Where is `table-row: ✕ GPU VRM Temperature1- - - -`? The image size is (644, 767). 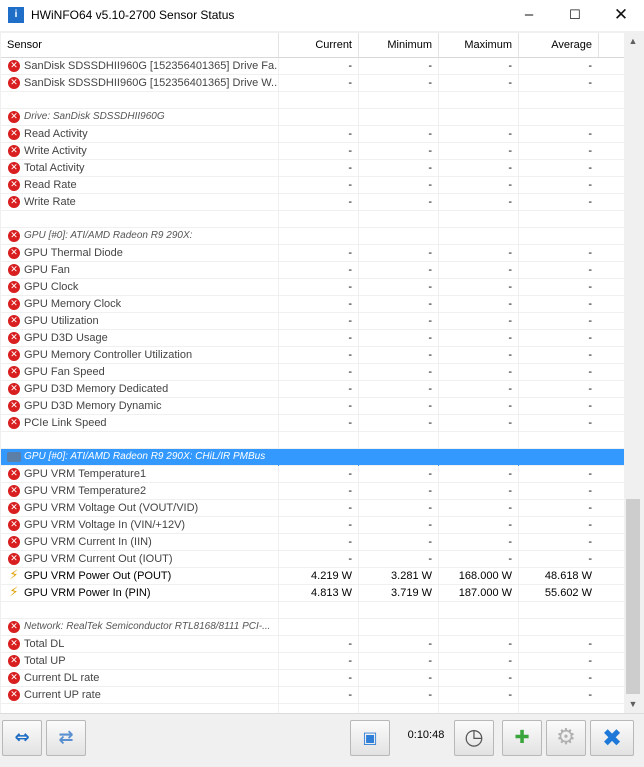 table-row: ✕ GPU VRM Temperature1- - - - is located at coordinates (312, 474).